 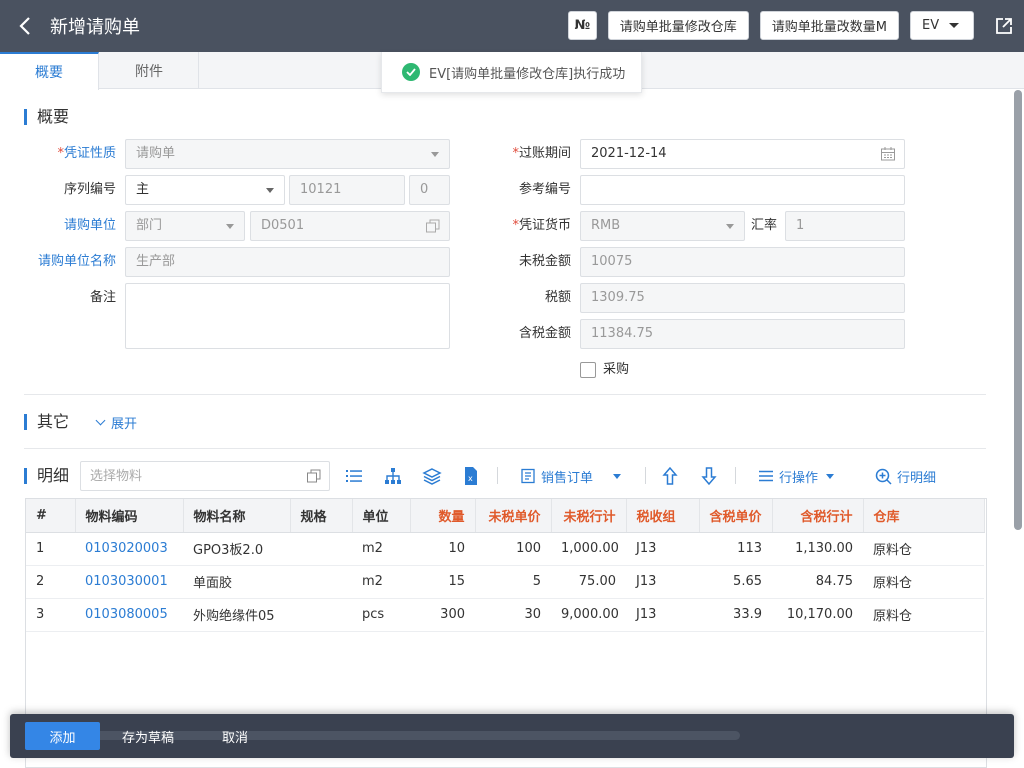 I want to click on number-button: №, so click(x=582, y=25).